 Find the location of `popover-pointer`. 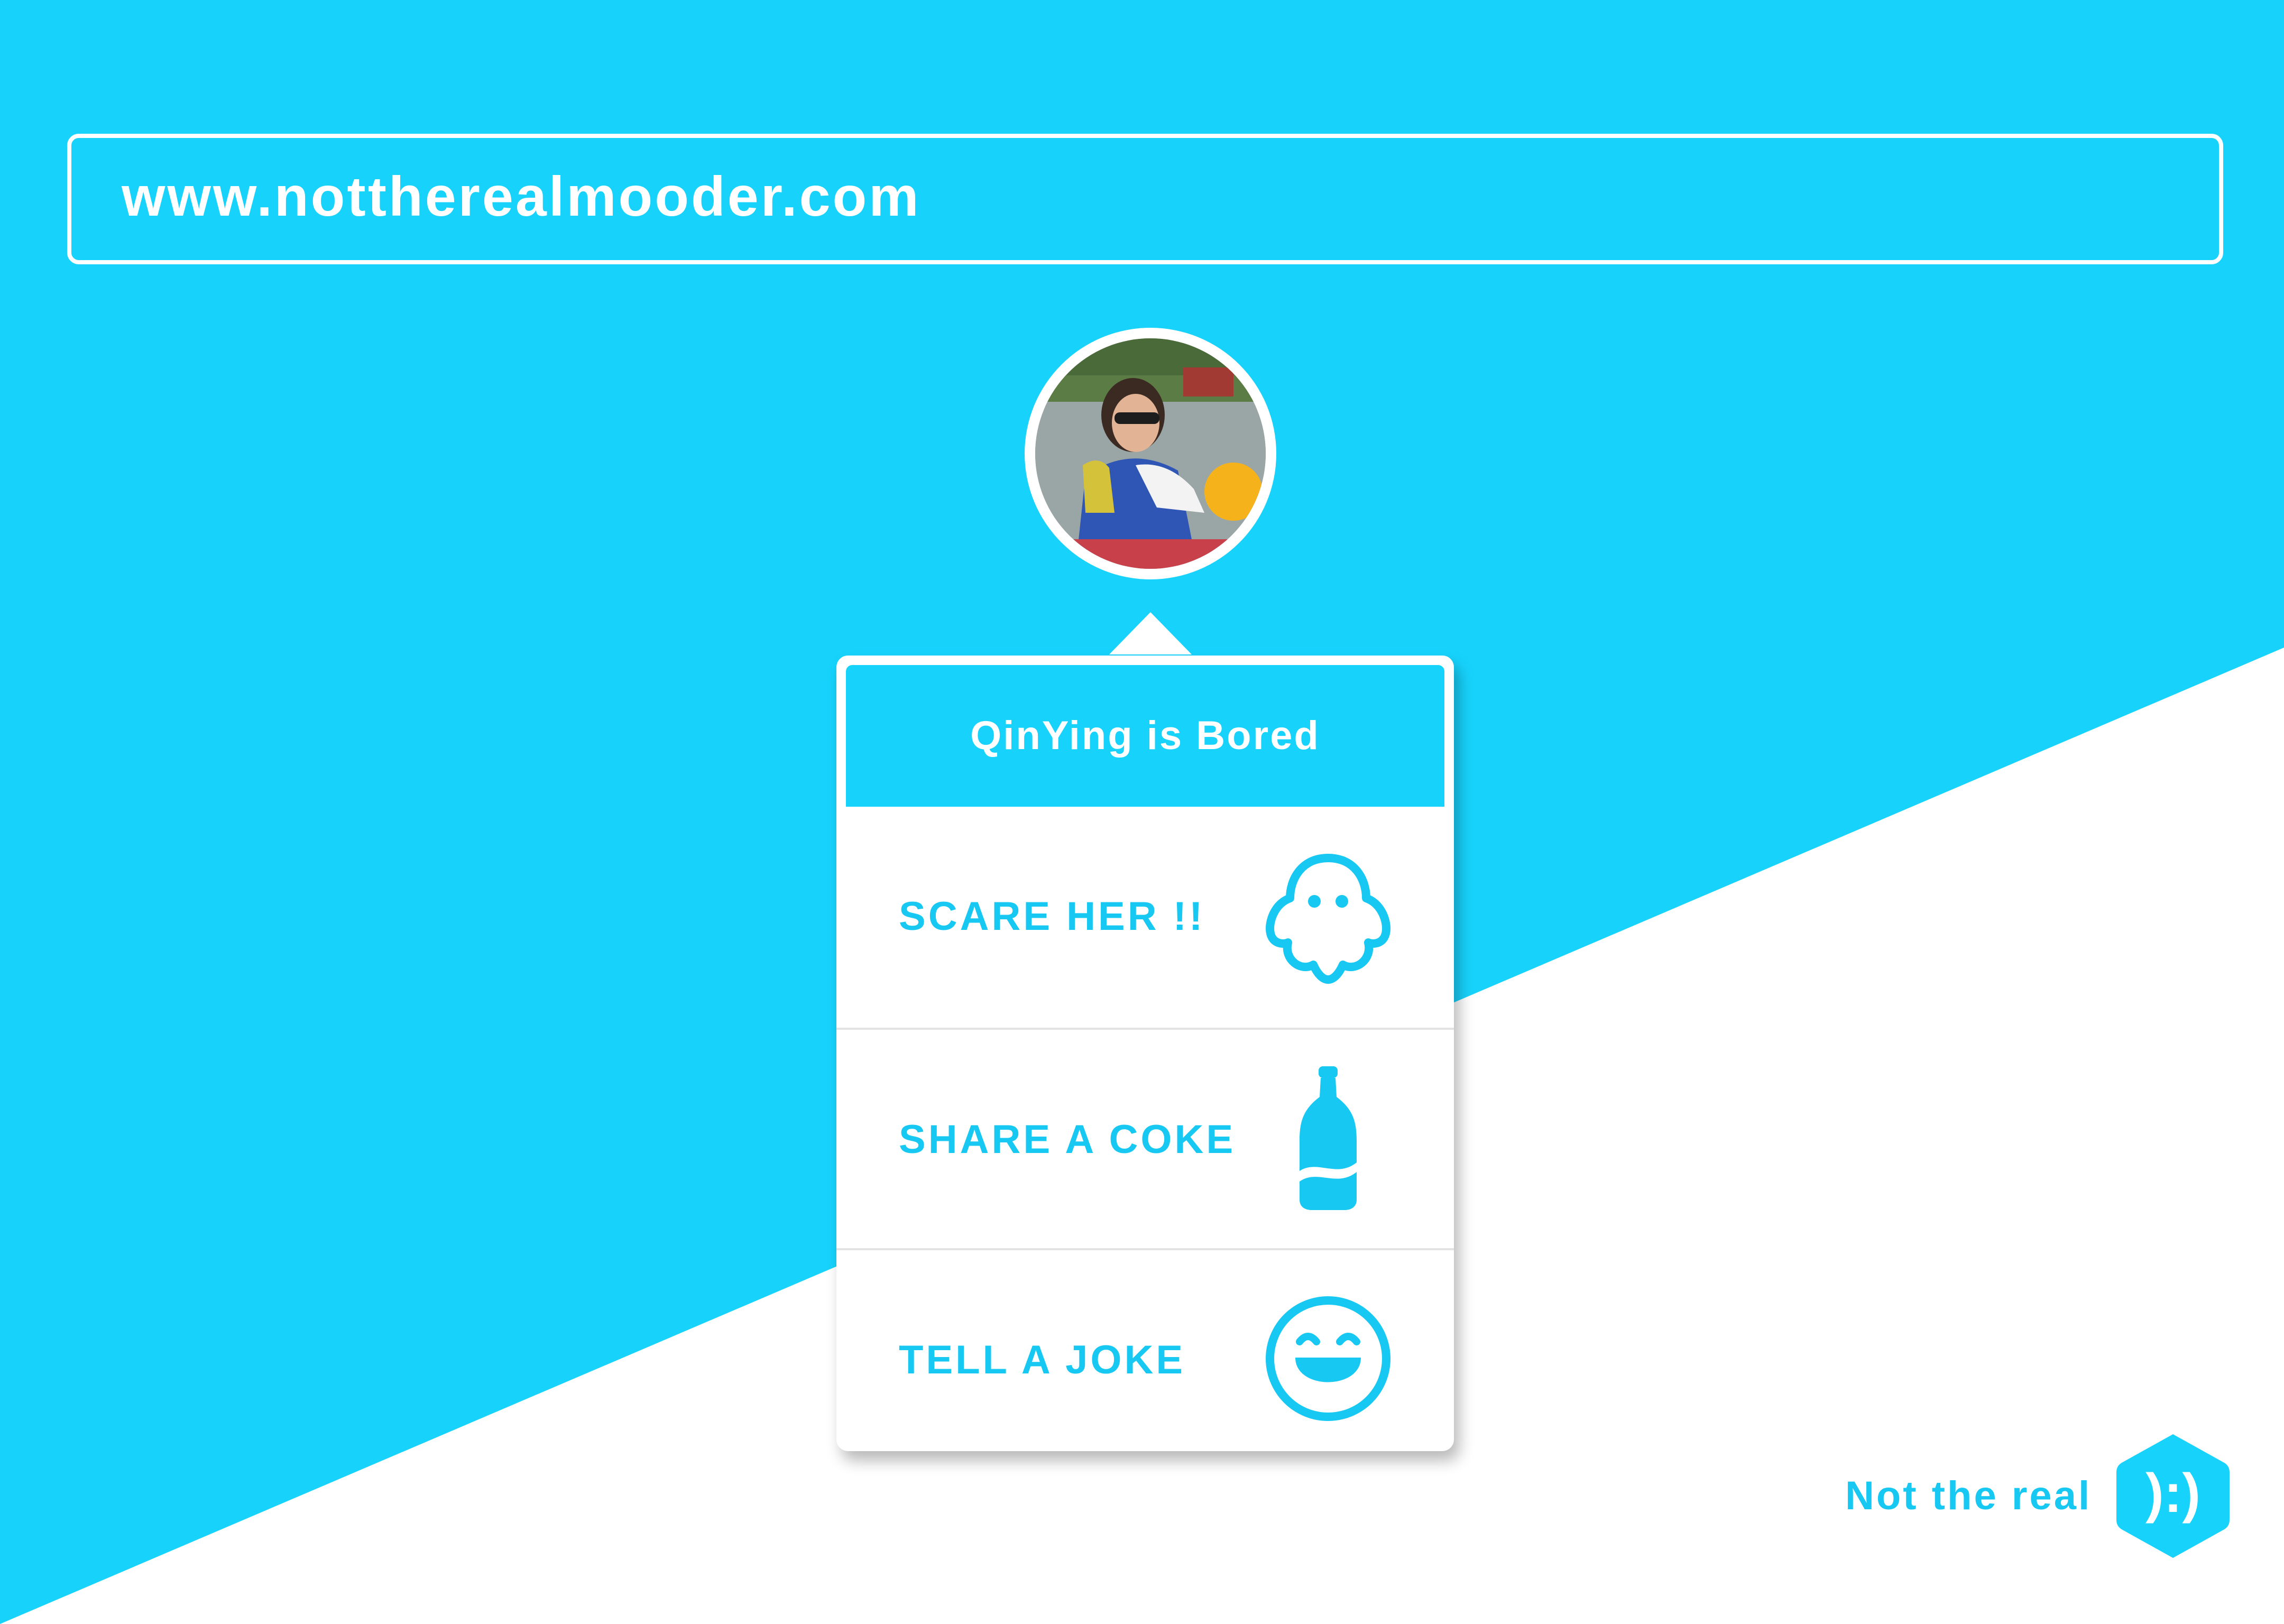

popover-pointer is located at coordinates (1150, 633).